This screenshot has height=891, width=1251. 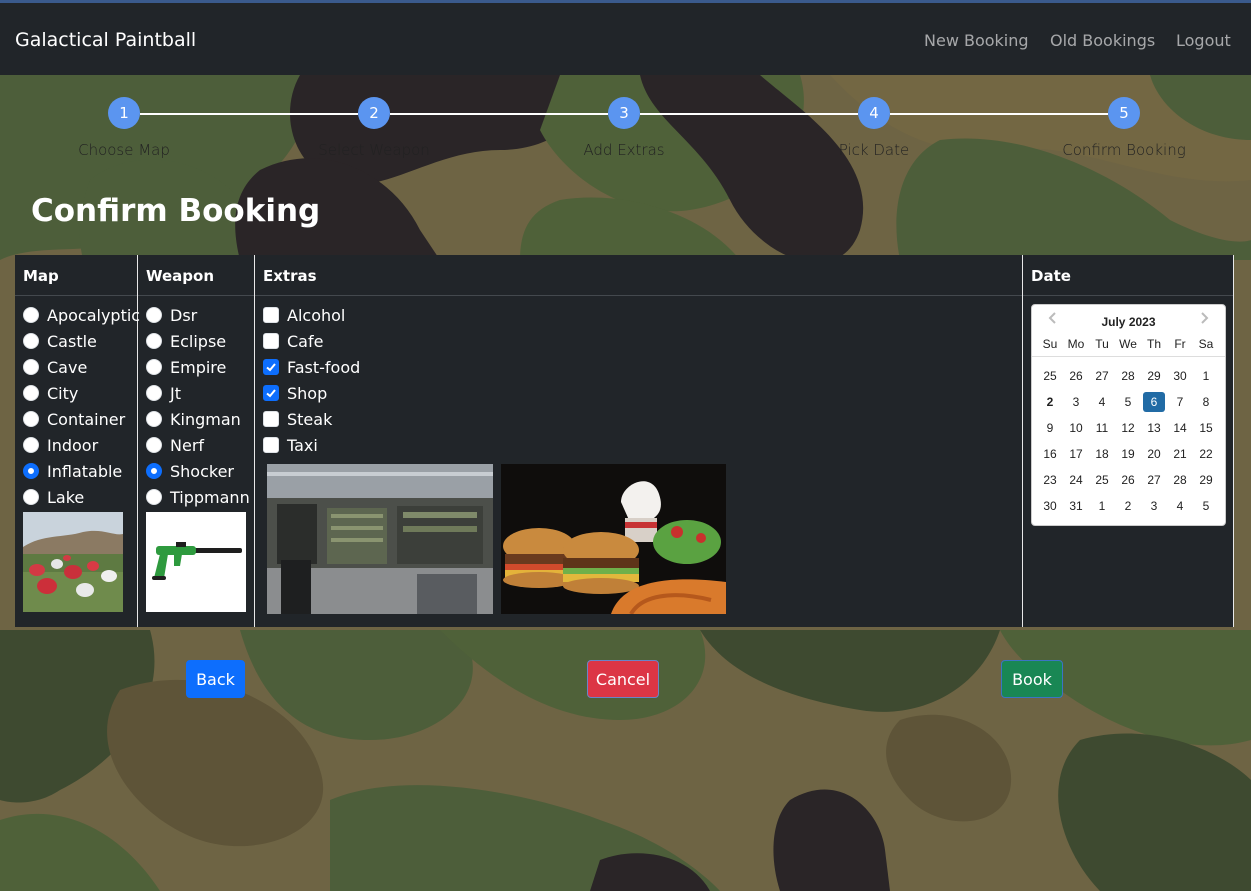 I want to click on calendar-day: 9, so click(x=1050, y=428).